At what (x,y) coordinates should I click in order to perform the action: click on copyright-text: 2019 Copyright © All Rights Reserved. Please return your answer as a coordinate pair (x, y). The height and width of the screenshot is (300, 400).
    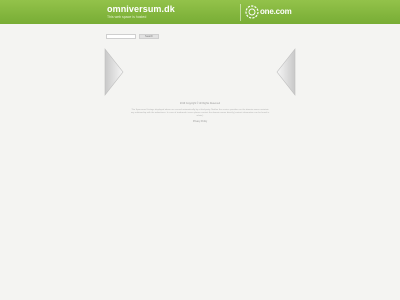
    Looking at the image, I should click on (200, 103).